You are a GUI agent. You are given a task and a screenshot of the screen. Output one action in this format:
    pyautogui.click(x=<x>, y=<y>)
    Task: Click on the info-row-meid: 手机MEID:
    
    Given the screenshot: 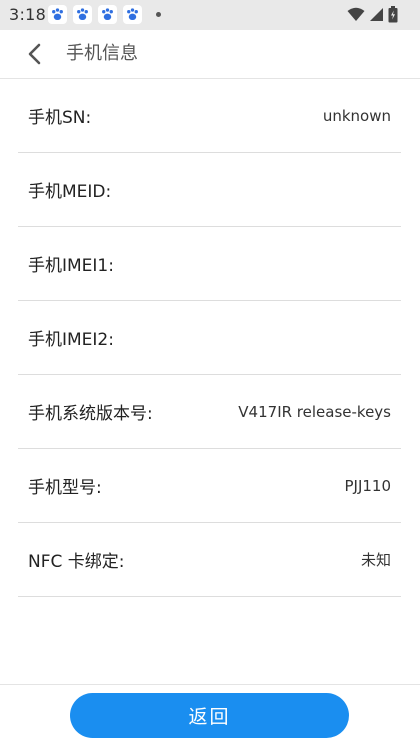 What is the action you would take?
    pyautogui.click(x=209, y=190)
    